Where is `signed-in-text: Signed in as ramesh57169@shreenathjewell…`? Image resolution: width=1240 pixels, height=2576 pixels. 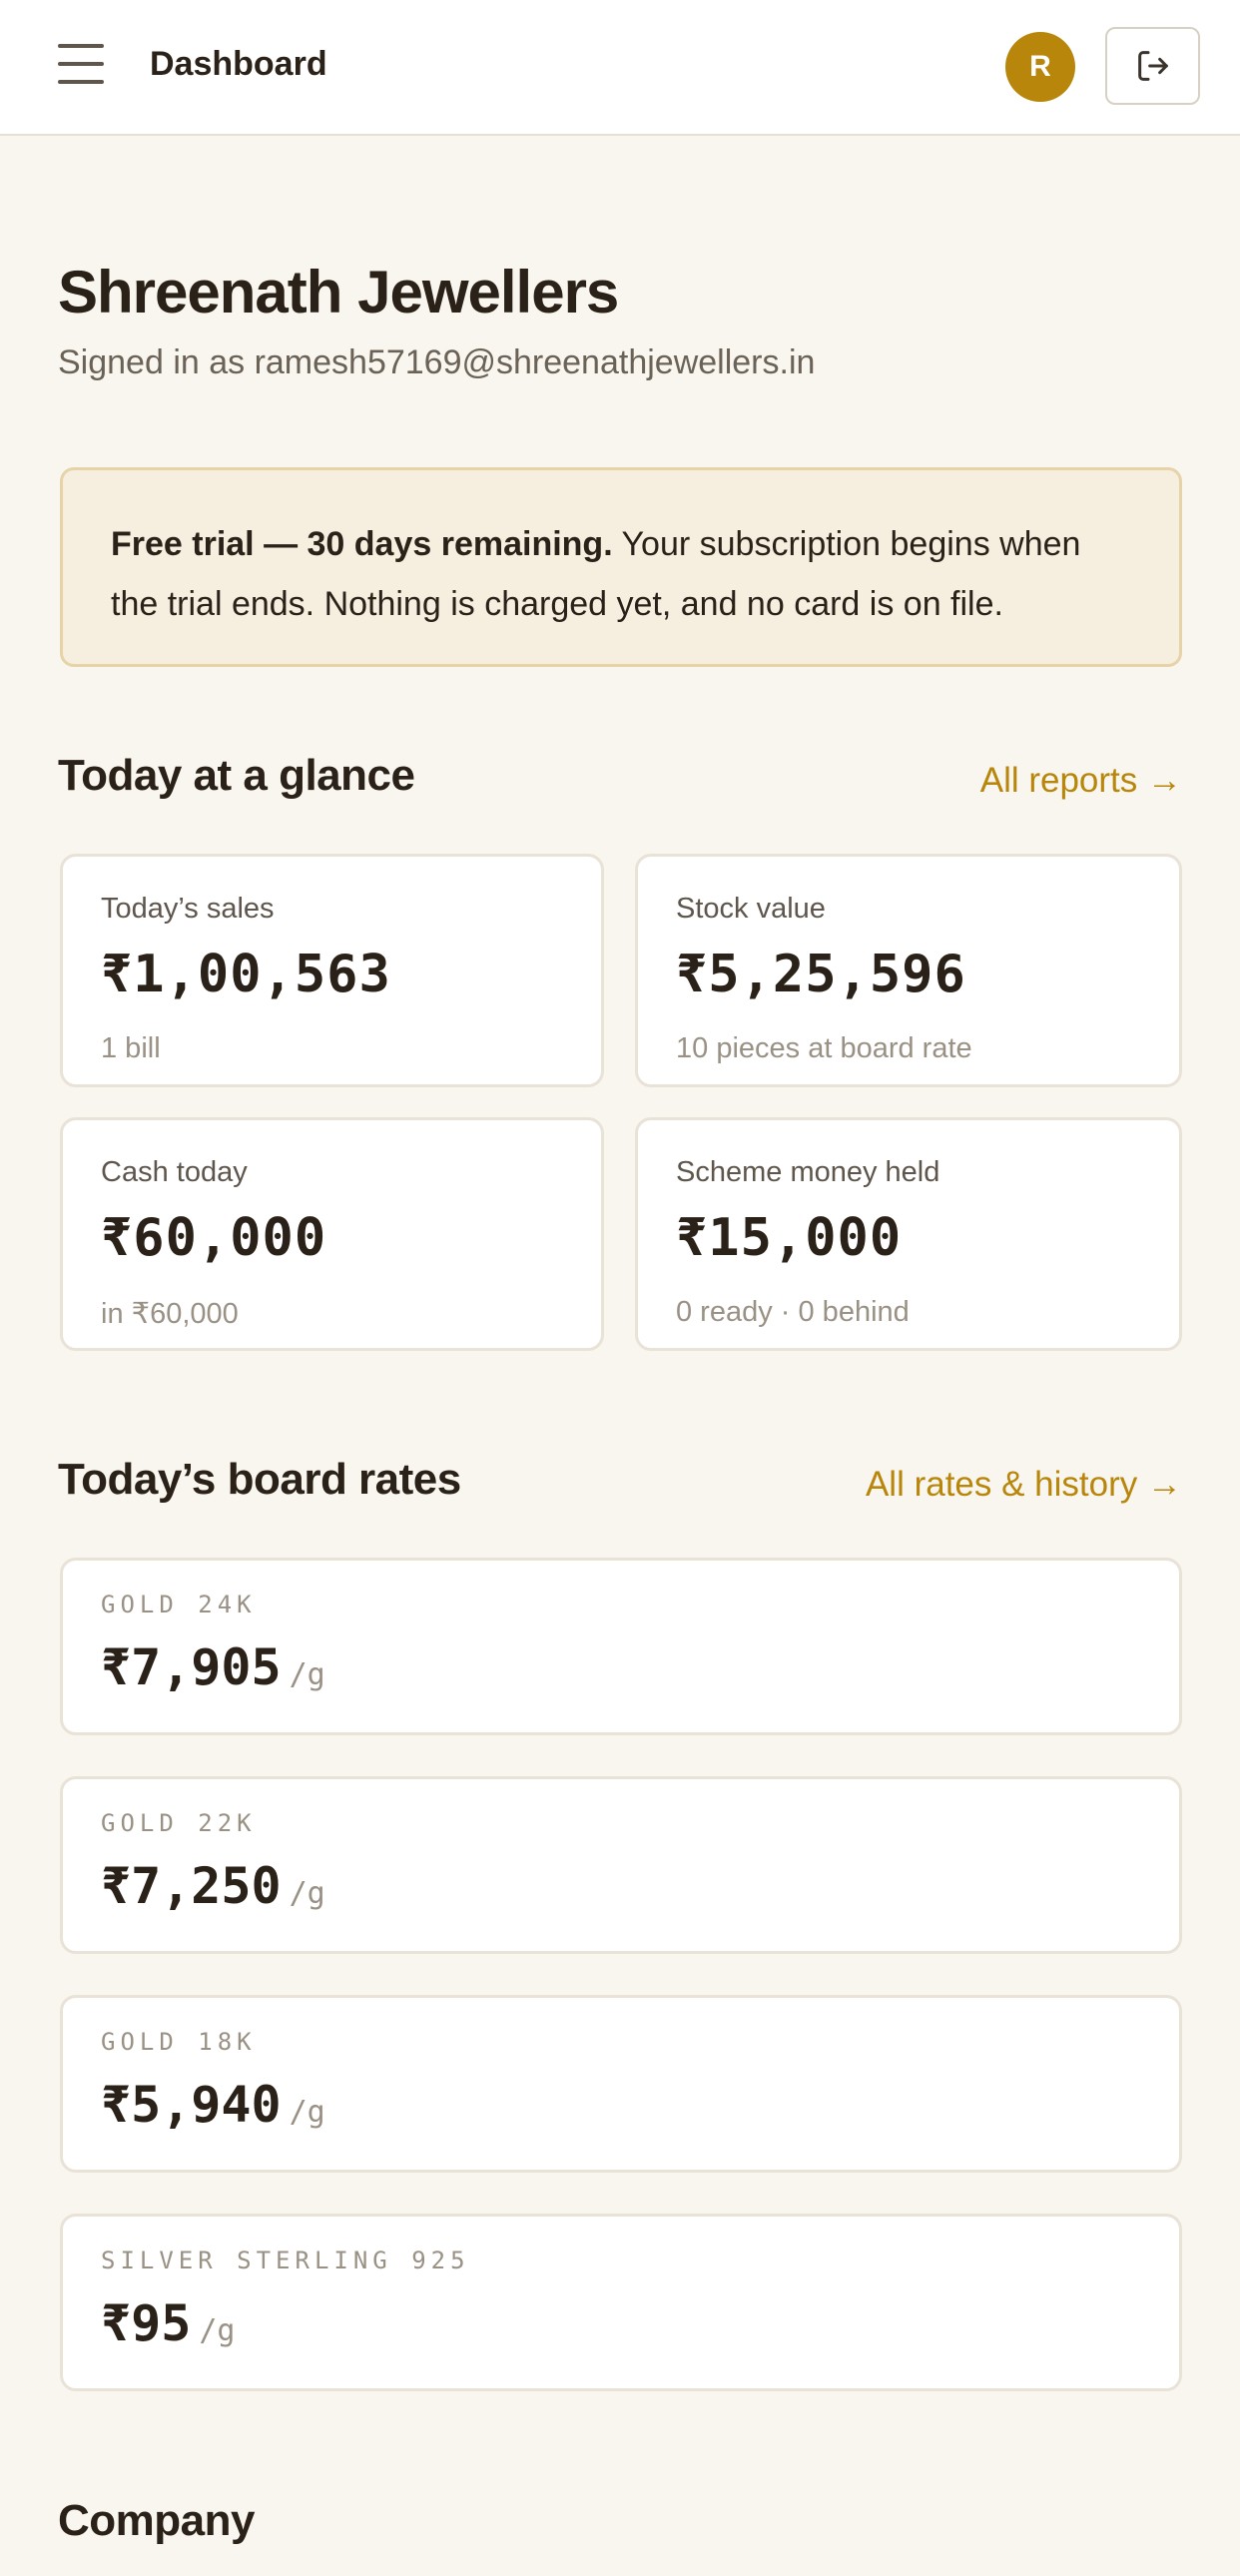
signed-in-text: Signed in as ramesh57169@shreenathjewell… is located at coordinates (437, 362).